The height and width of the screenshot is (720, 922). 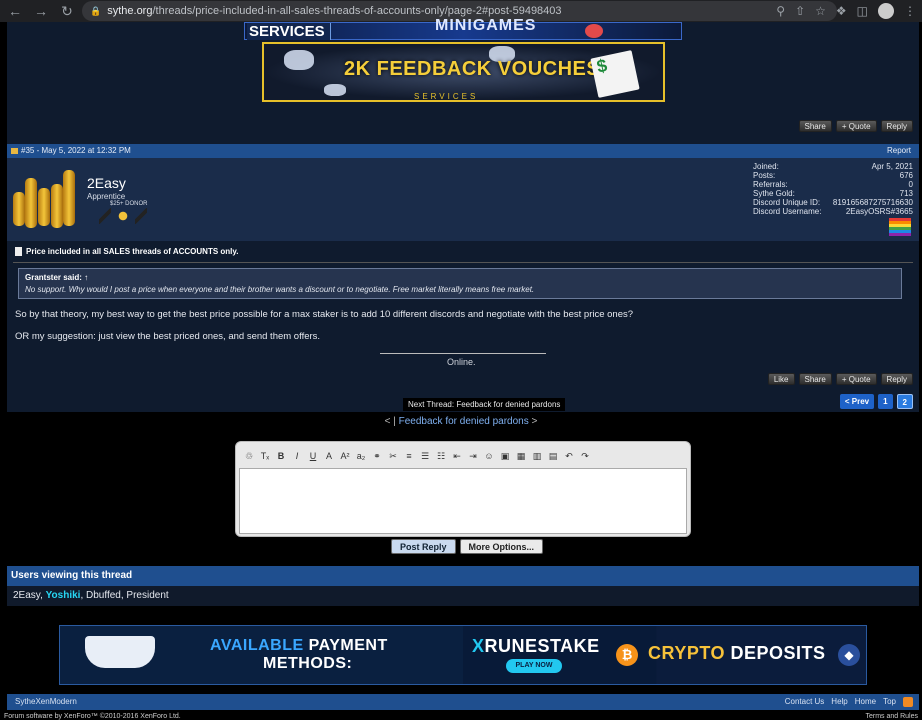 I want to click on report-link: Report, so click(x=899, y=151).